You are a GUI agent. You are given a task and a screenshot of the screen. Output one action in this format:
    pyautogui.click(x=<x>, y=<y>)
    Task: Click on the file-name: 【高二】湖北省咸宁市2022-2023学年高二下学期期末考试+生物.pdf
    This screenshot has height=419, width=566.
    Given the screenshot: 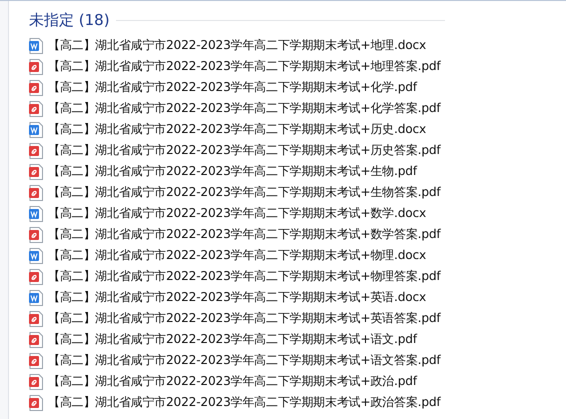 What is the action you would take?
    pyautogui.click(x=232, y=171)
    